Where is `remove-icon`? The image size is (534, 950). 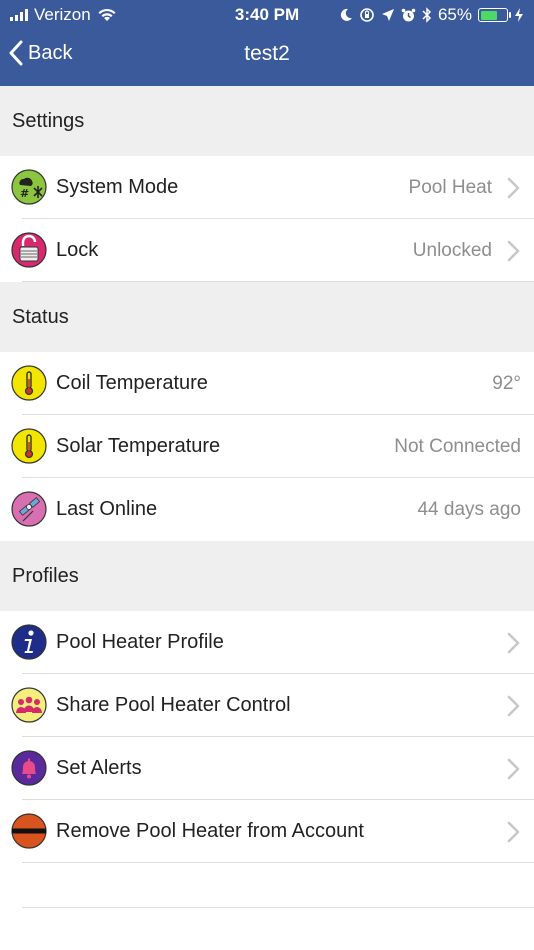
remove-icon is located at coordinates (29, 831).